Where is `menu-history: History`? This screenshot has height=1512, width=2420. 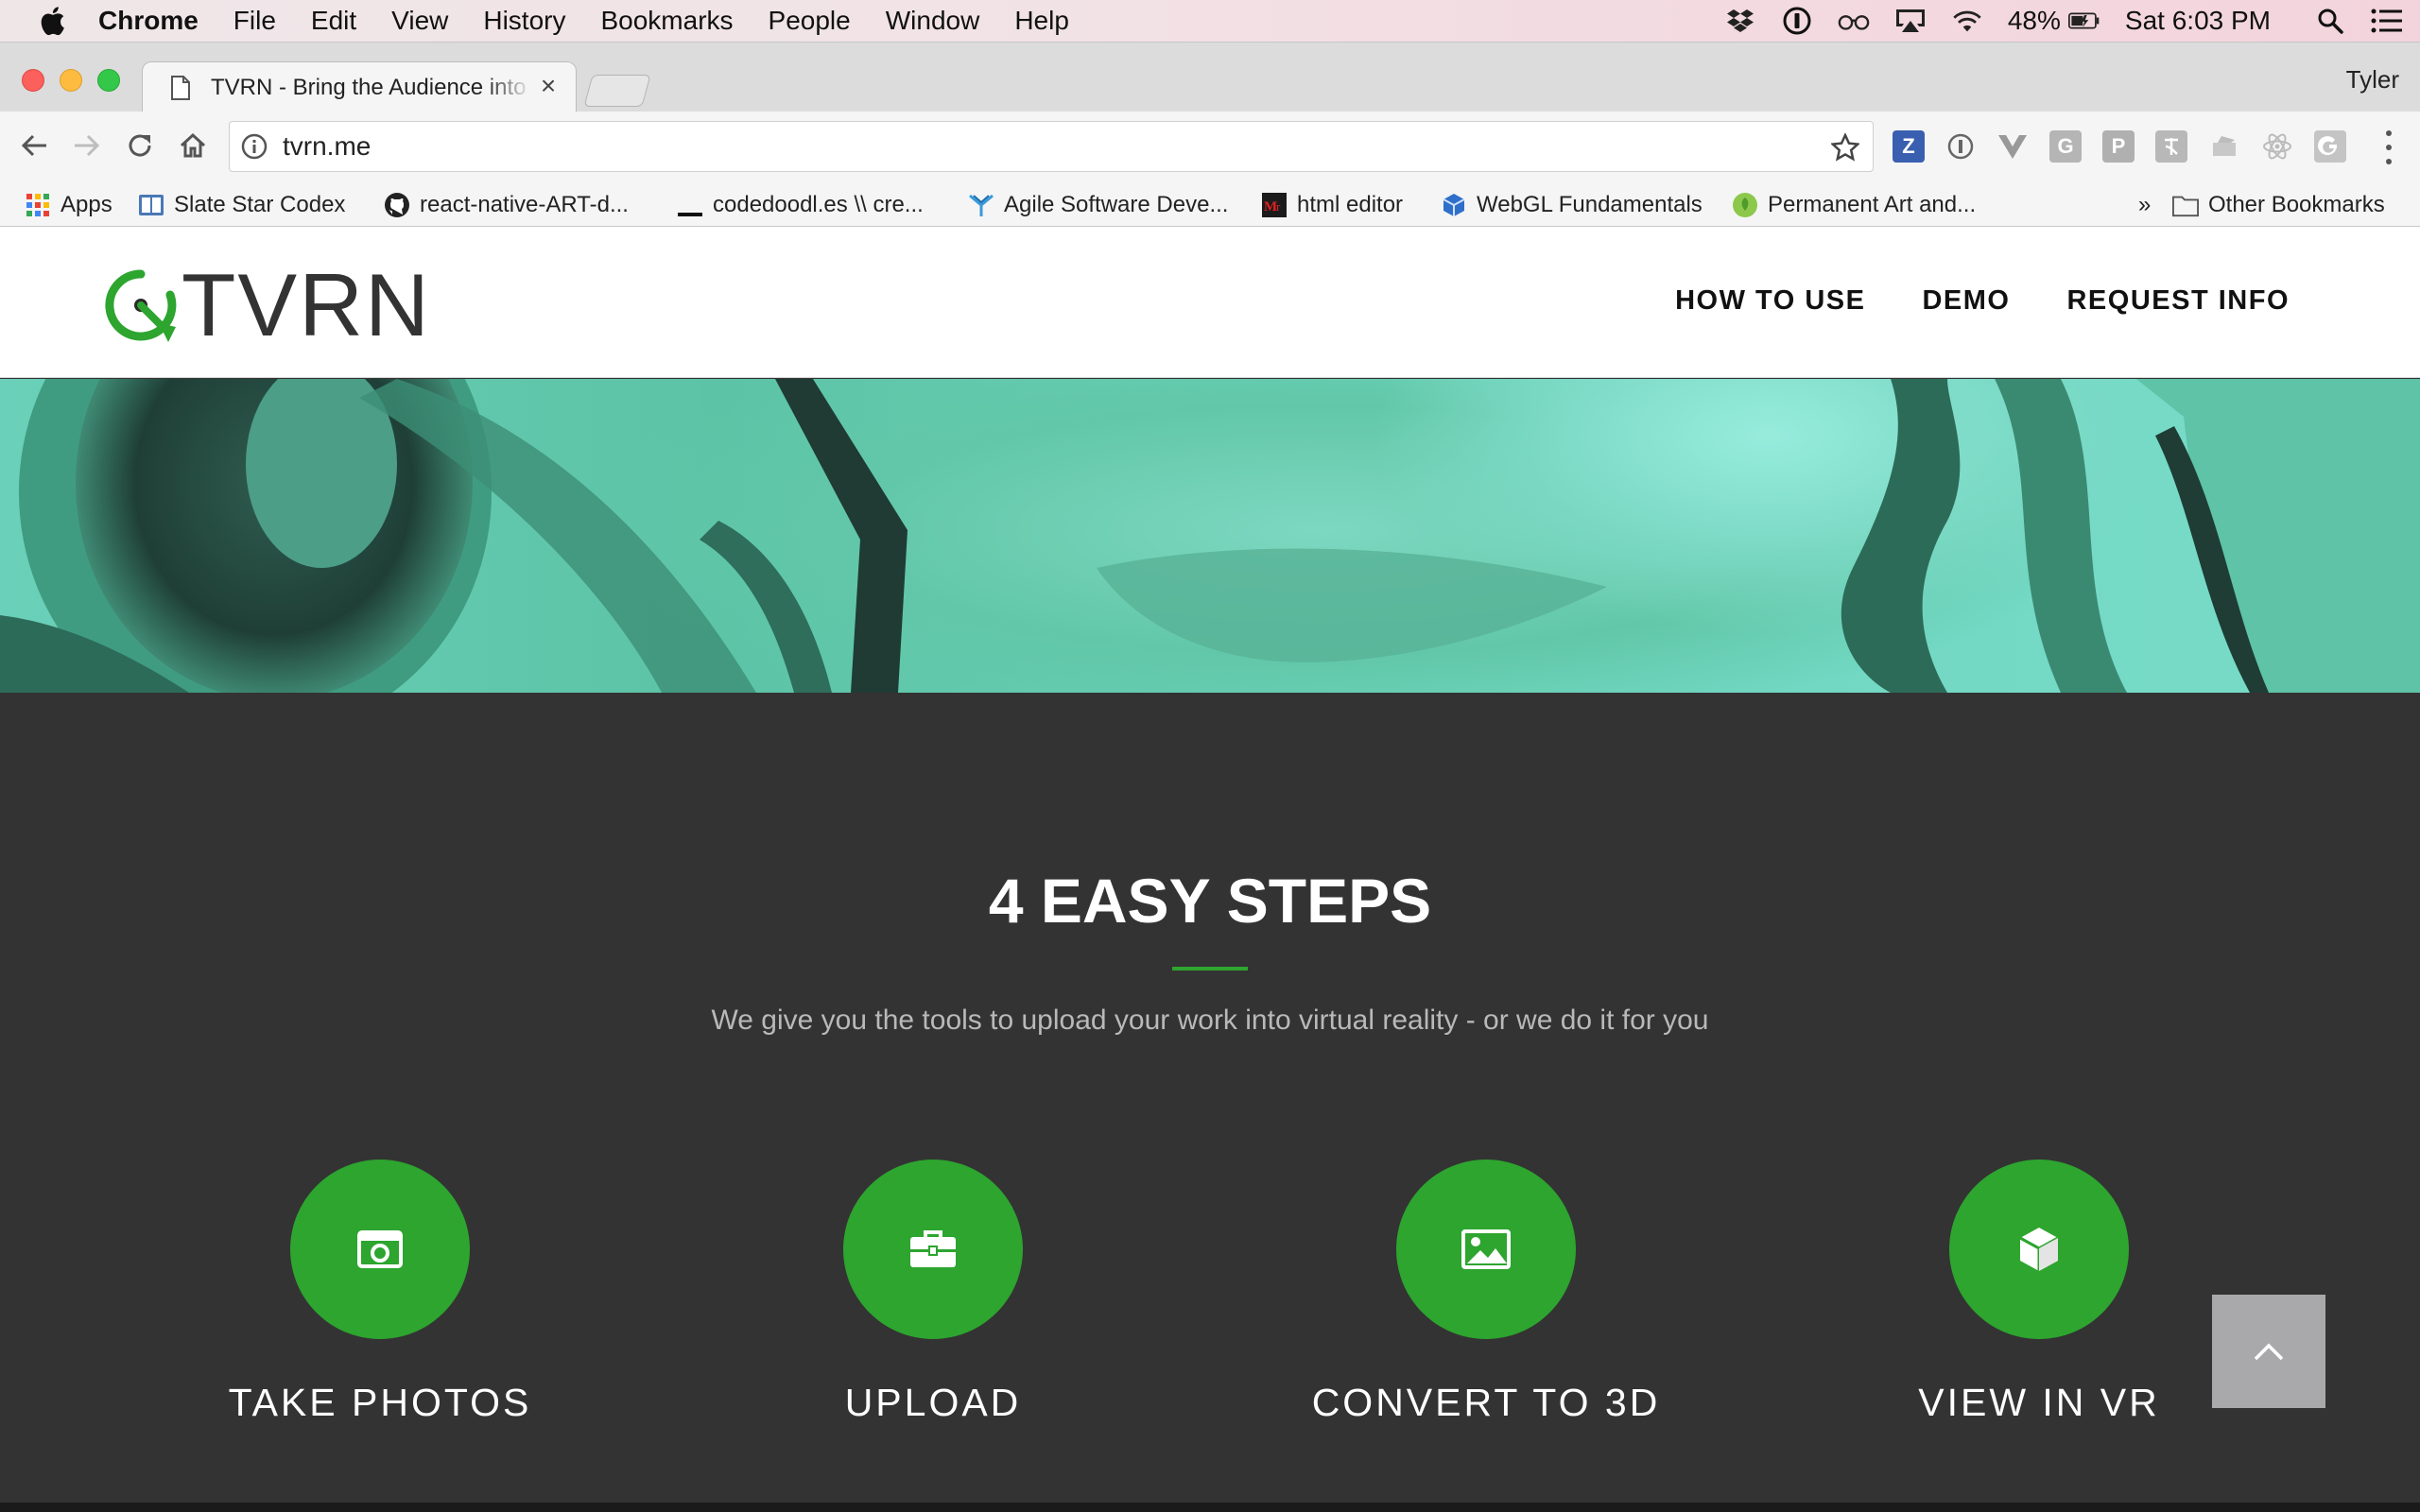 menu-history: History is located at coordinates (524, 21).